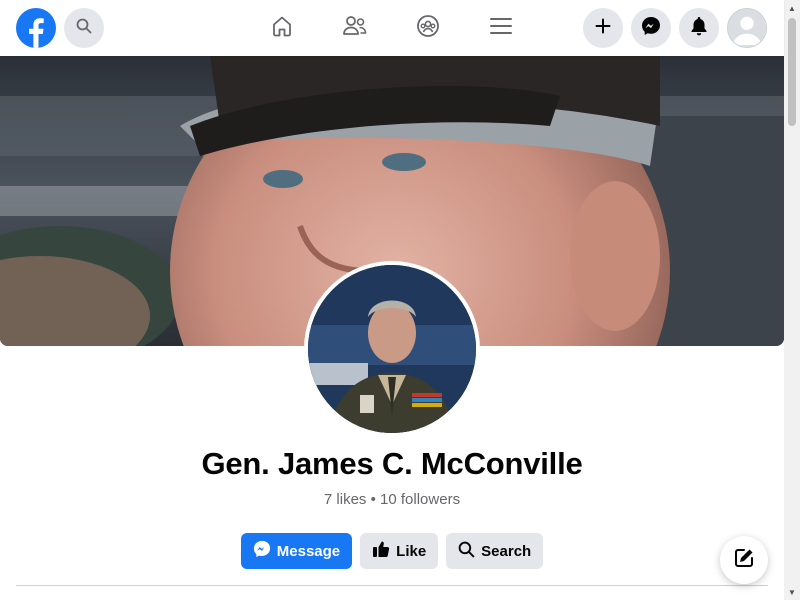 Image resolution: width=800 pixels, height=600 pixels. I want to click on home-icon, so click(282, 28).